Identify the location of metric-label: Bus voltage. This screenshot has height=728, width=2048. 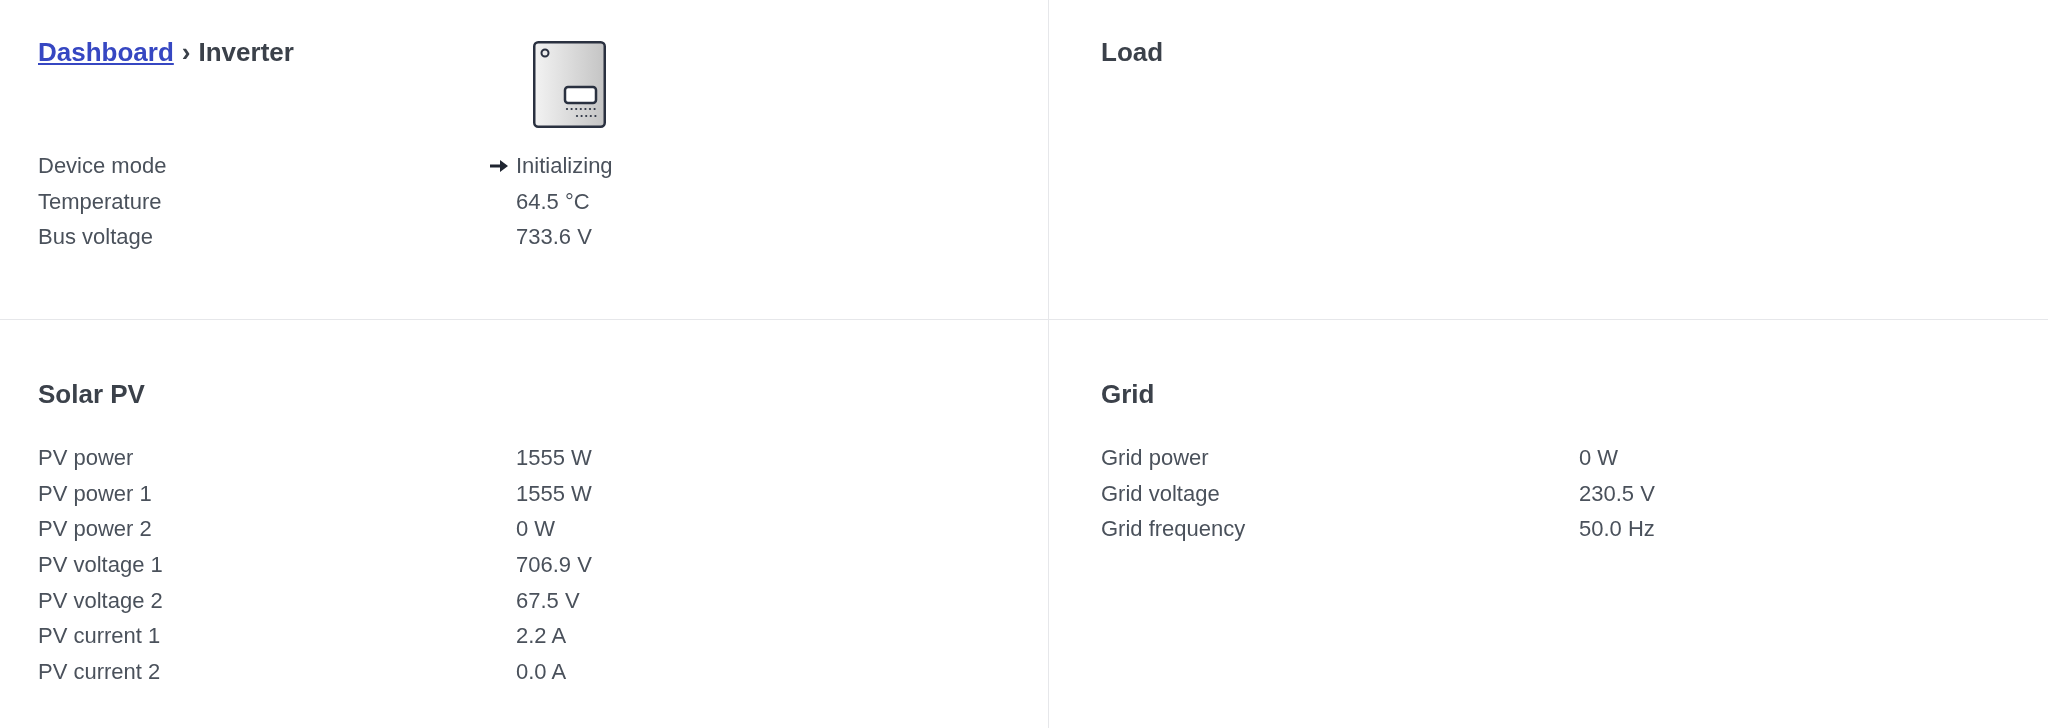
(96, 237).